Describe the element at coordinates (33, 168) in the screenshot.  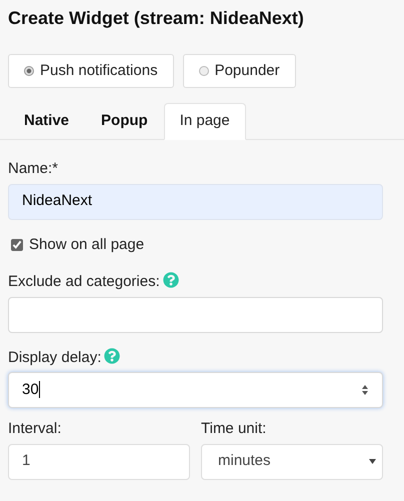
I see `field-label: Name:*` at that location.